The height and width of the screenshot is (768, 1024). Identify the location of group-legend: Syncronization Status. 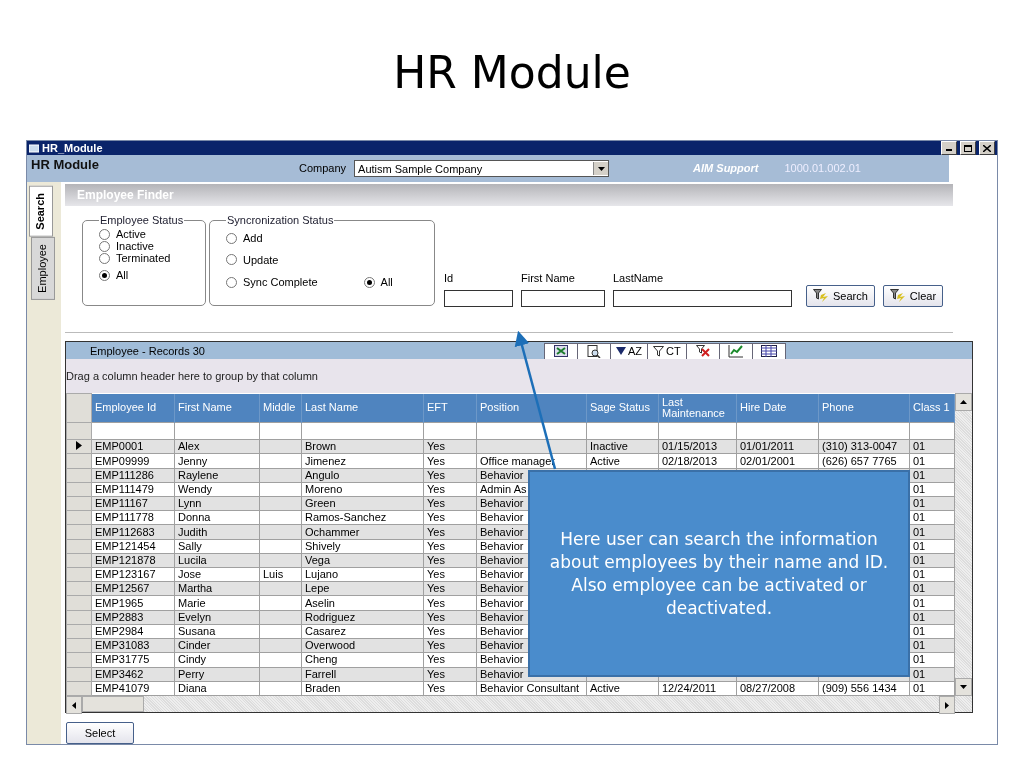
(280, 220).